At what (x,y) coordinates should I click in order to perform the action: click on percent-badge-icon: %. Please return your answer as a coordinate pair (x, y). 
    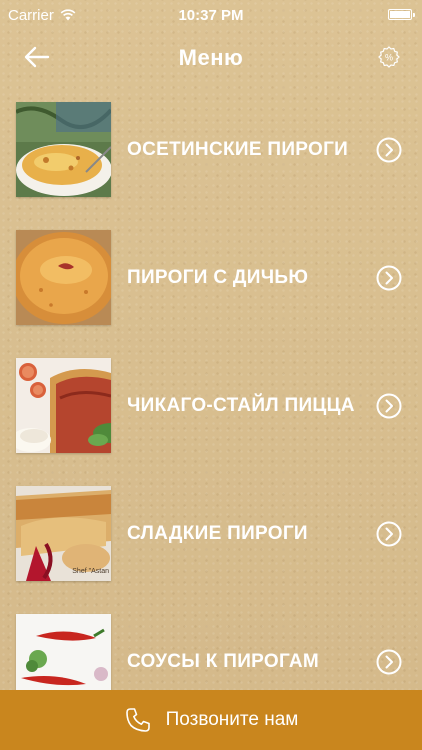
    Looking at the image, I should click on (389, 57).